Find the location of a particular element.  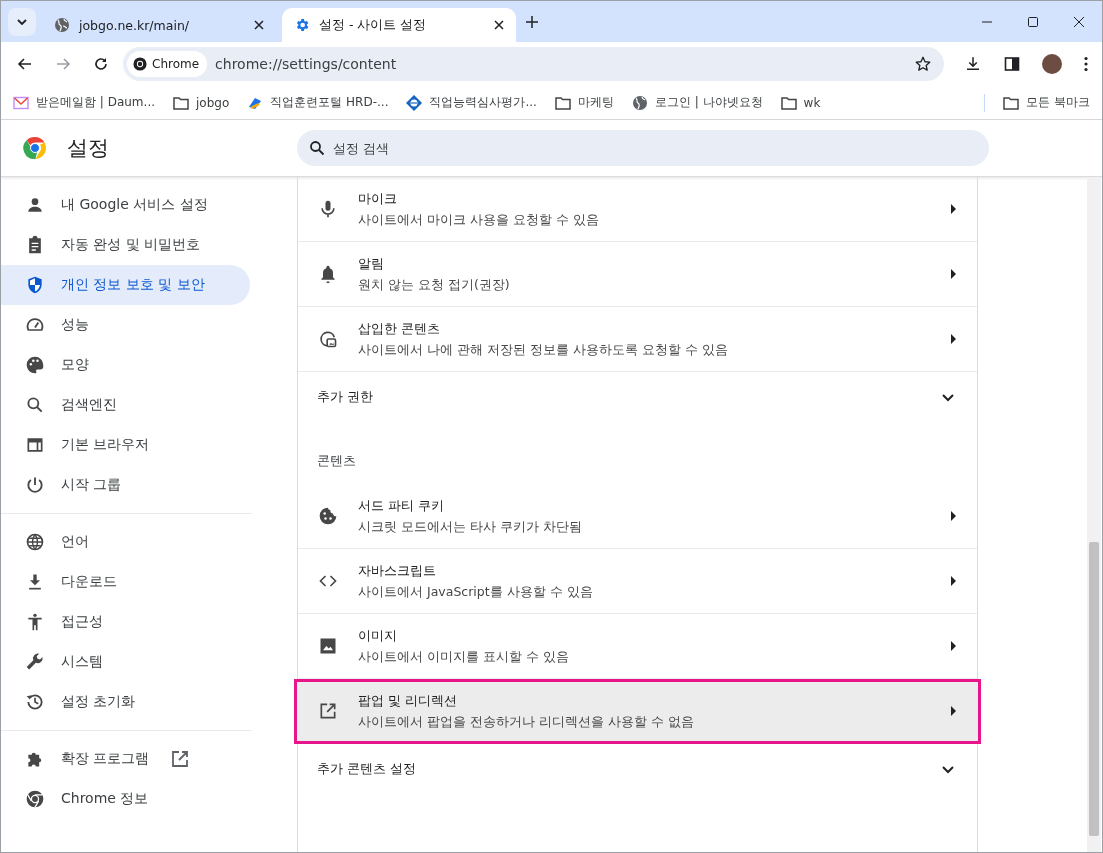

sidebar-item: 자동 완성 및 비밀번호 is located at coordinates (125, 245).